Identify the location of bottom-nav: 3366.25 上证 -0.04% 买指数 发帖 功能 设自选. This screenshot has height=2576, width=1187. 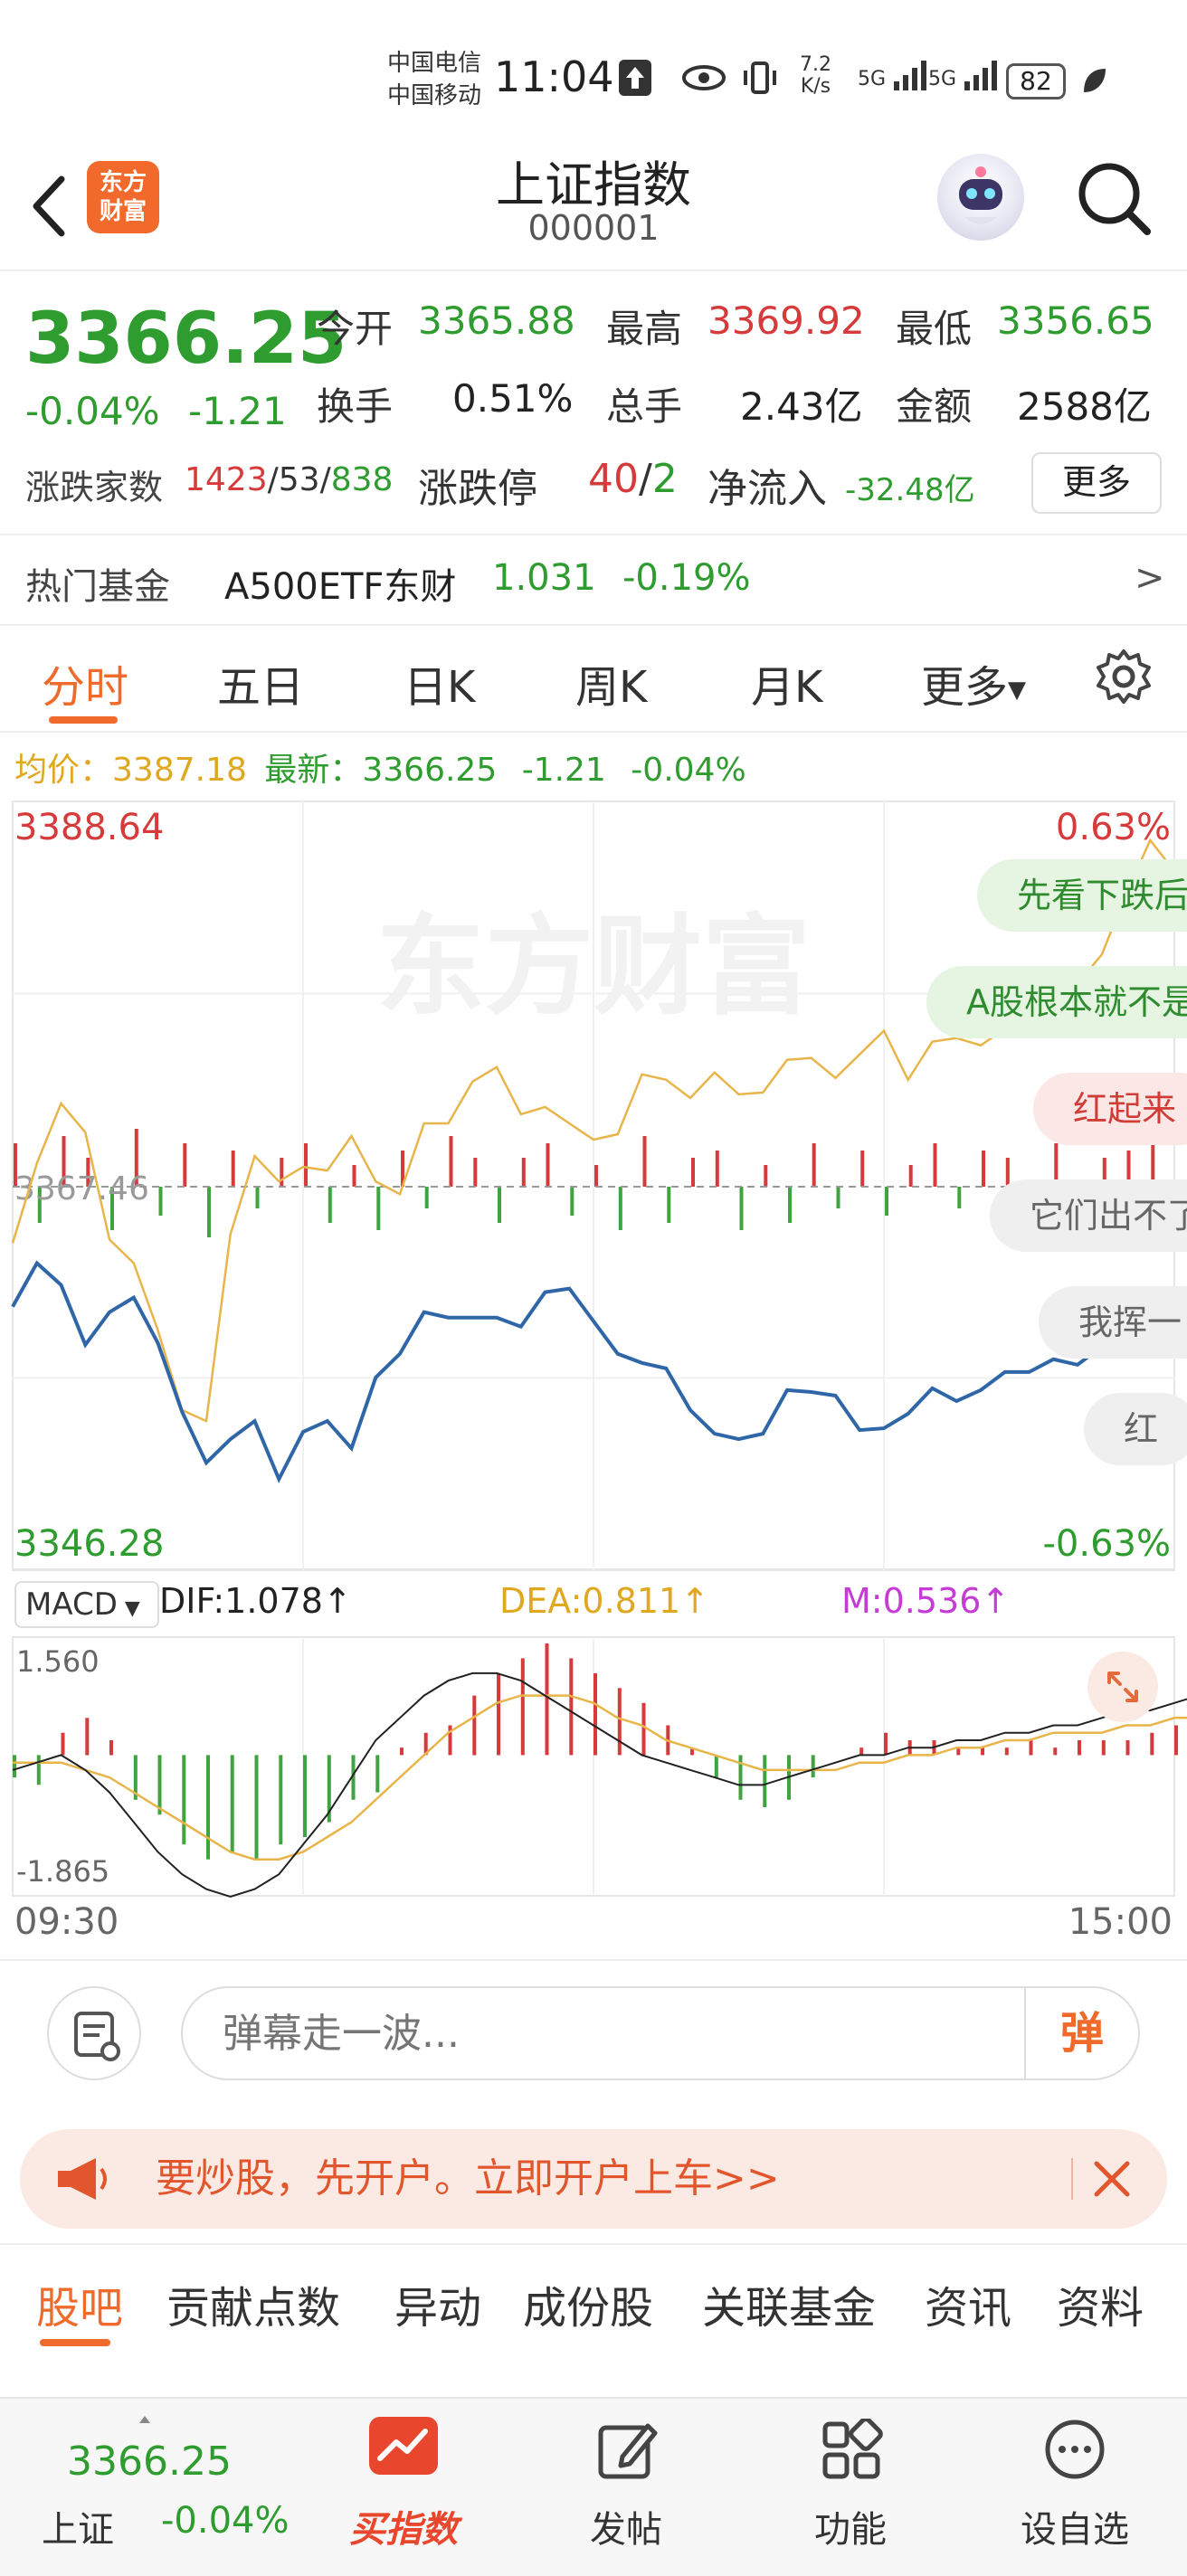
(593, 2486).